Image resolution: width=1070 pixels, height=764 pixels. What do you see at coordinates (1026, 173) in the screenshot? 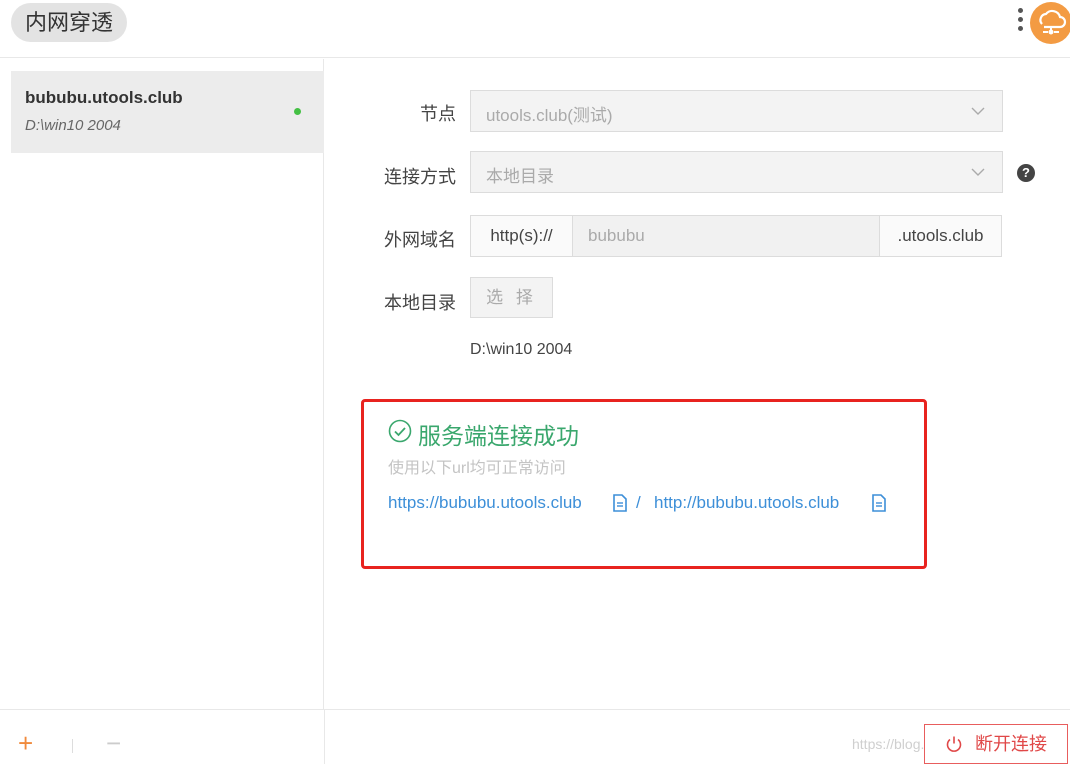
I see `help-icon: ?` at bounding box center [1026, 173].